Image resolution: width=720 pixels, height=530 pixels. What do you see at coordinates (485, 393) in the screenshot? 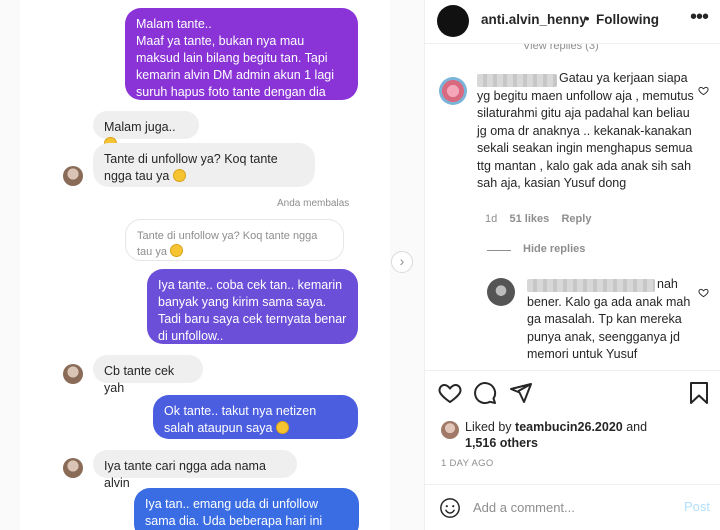
I see `comment-icon` at bounding box center [485, 393].